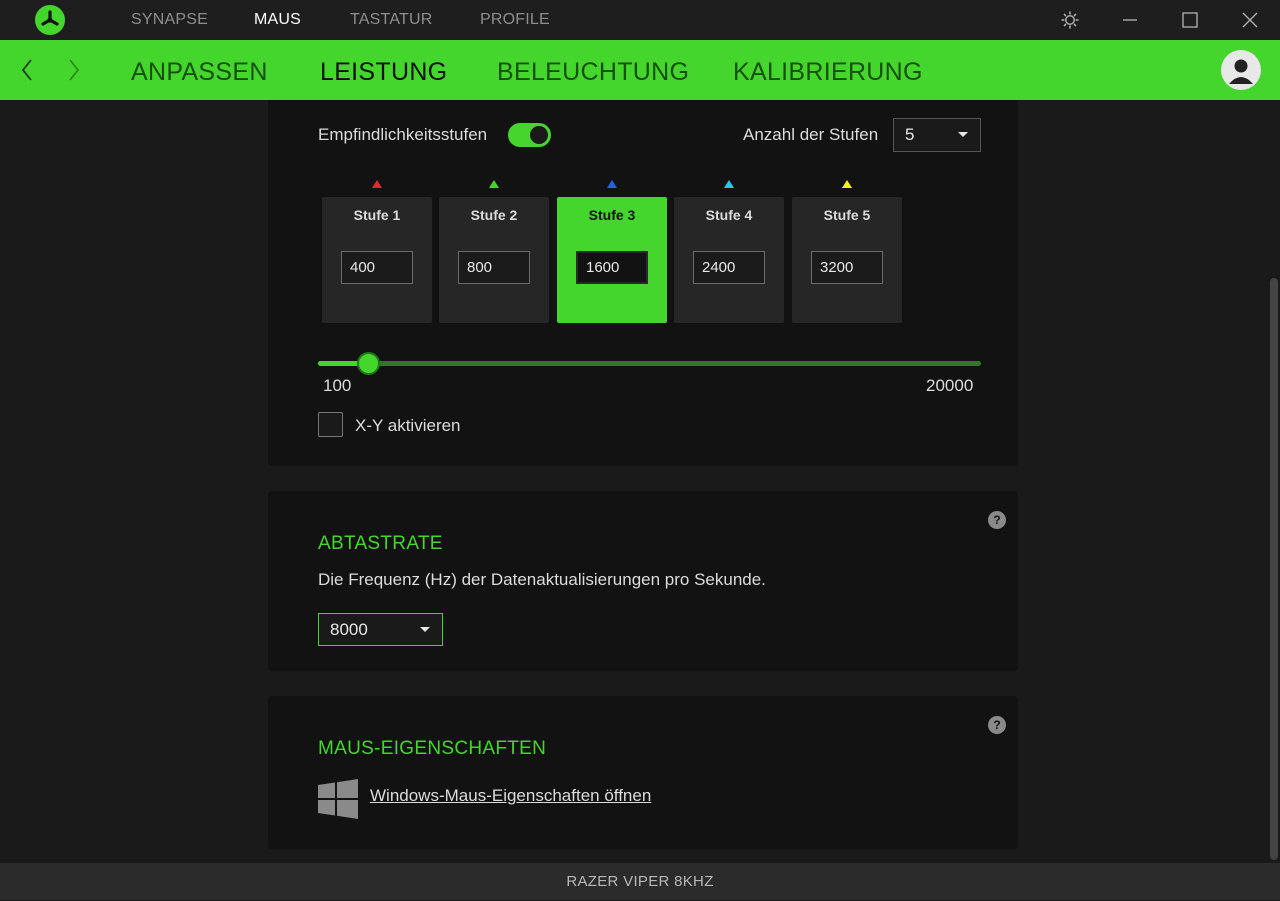 The width and height of the screenshot is (1280, 901). I want to click on stage-title: Stufe 3, so click(612, 215).